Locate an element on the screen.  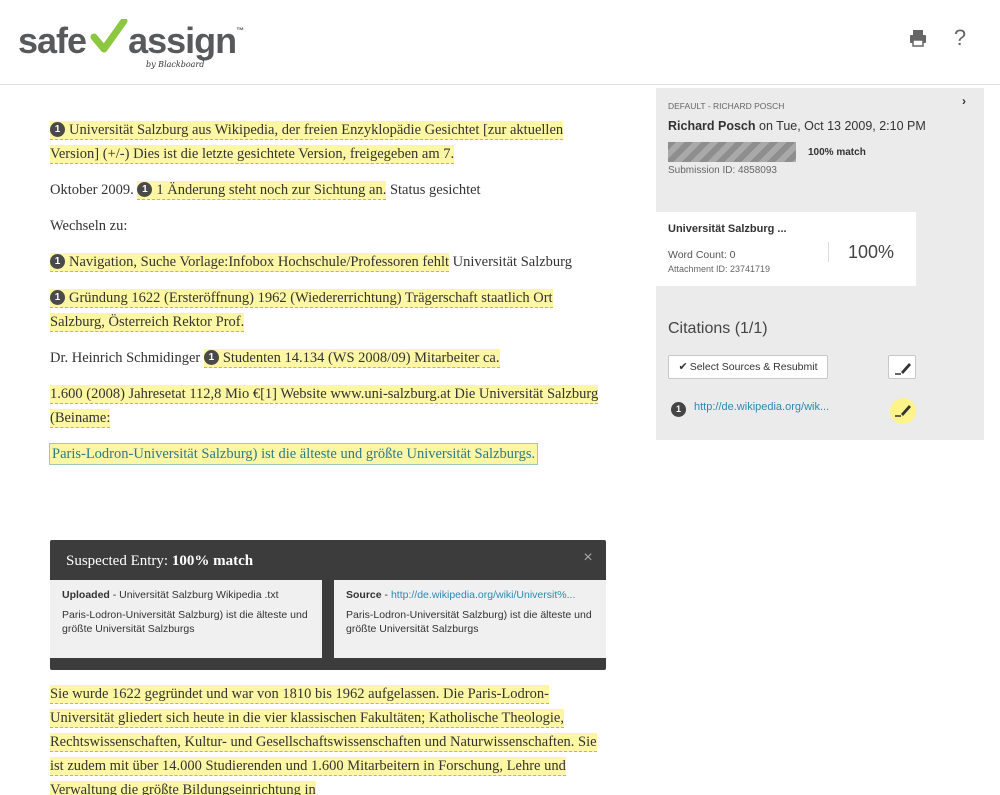
select-sources-resubmit-button: ✔ Select Sources & Resubmit is located at coordinates (748, 367).